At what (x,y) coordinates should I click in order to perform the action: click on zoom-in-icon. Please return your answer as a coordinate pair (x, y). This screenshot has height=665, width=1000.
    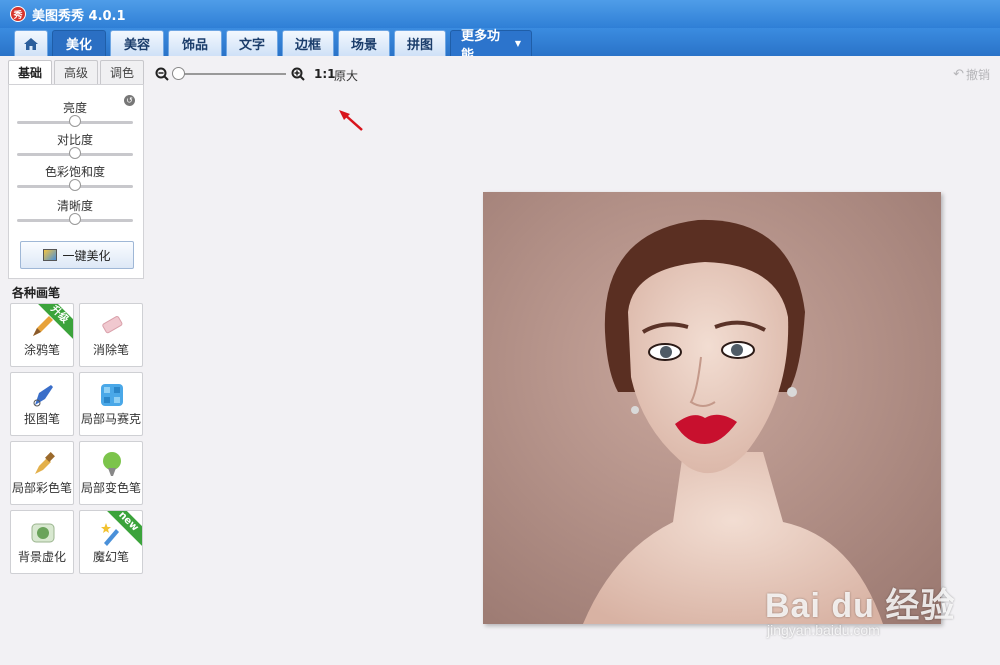
    Looking at the image, I should click on (298, 74).